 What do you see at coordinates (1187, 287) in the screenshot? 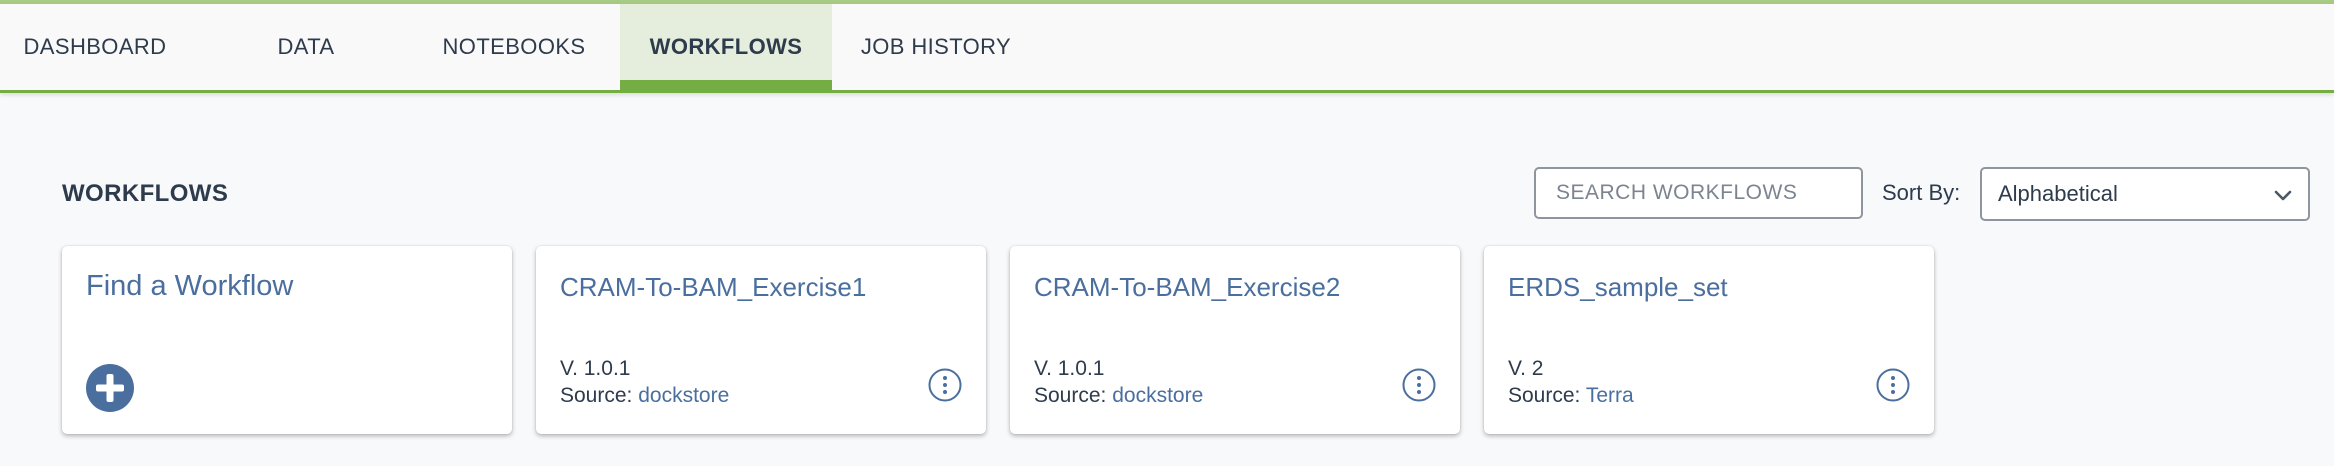
I see `workflow-name-link: CRAM-To-BAM_Exercise2` at bounding box center [1187, 287].